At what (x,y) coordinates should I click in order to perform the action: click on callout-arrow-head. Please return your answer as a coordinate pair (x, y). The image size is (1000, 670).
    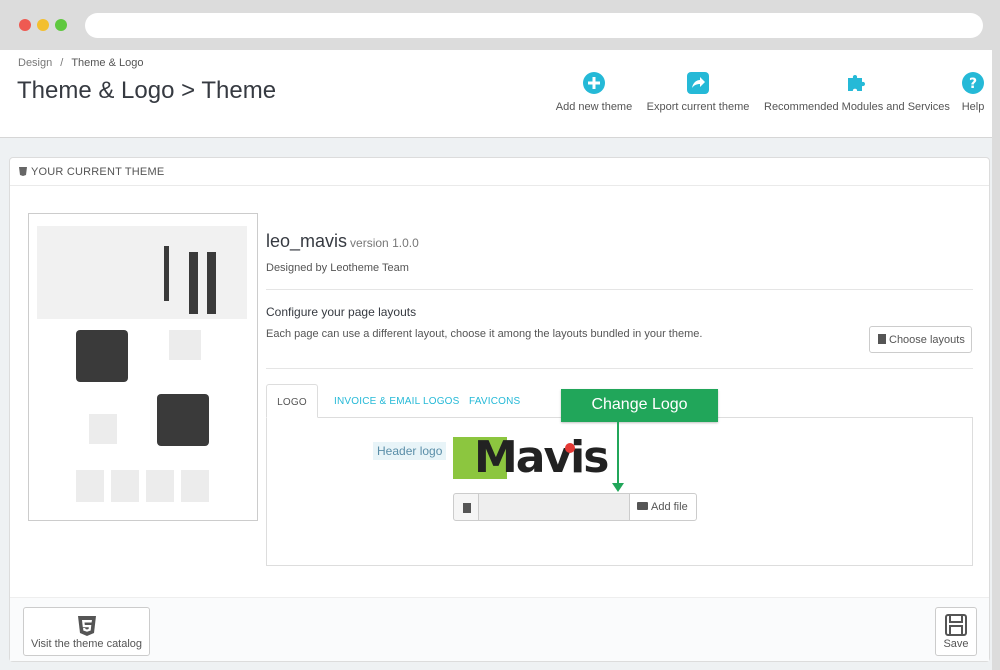
    Looking at the image, I should click on (618, 487).